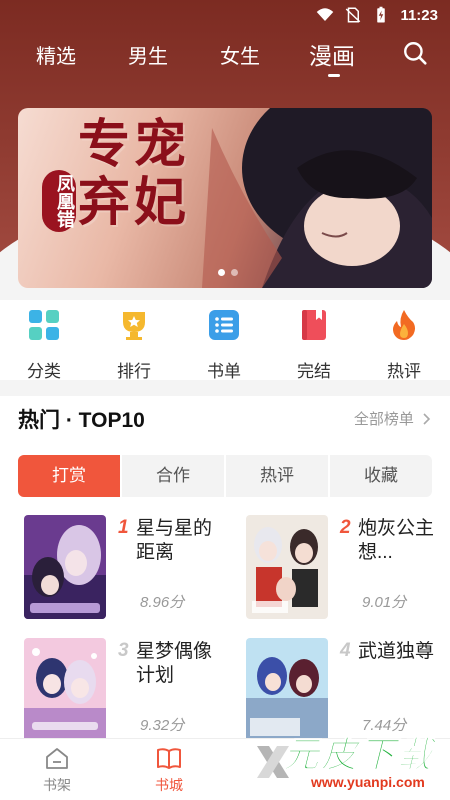 The width and height of the screenshot is (450, 800). I want to click on search-icon, so click(415, 53).